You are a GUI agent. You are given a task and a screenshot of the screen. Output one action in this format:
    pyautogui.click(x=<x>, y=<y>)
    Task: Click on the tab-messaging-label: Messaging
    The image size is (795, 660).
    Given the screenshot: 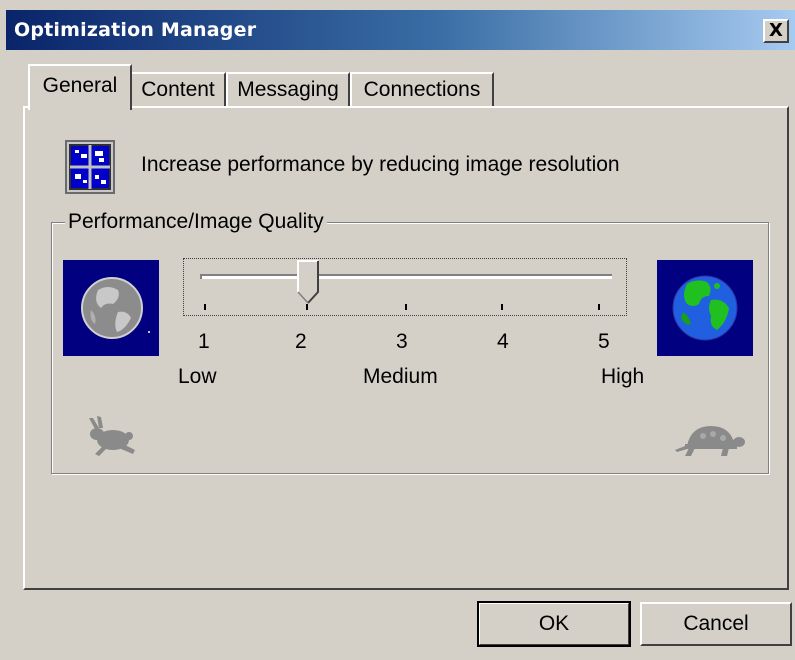 What is the action you would take?
    pyautogui.click(x=288, y=89)
    